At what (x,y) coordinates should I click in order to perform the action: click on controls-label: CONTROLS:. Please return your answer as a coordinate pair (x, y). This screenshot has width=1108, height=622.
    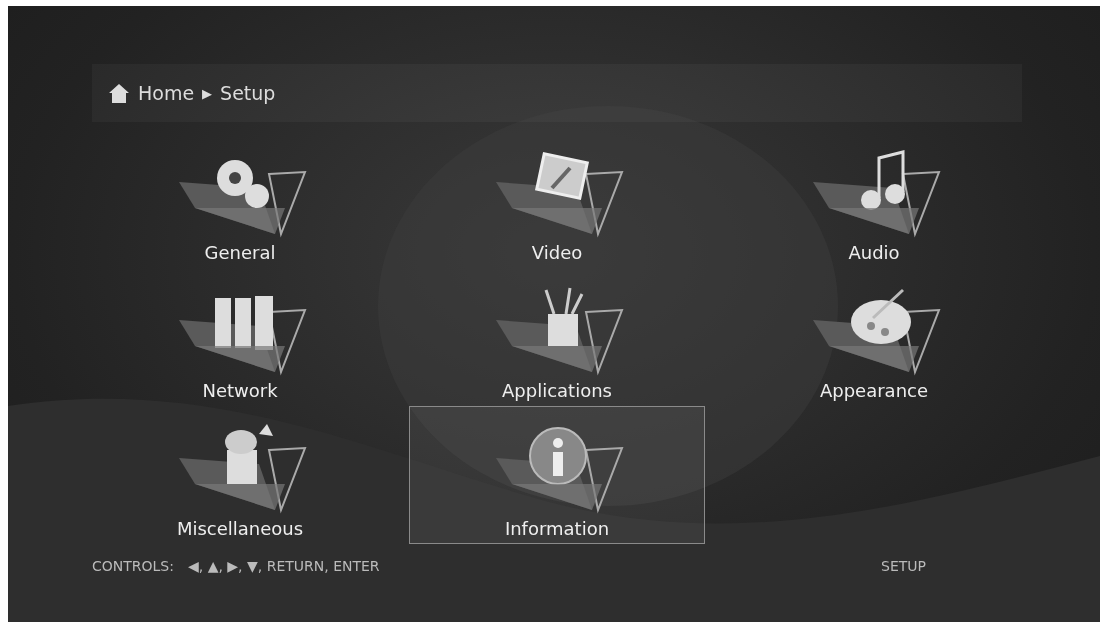
    Looking at the image, I should click on (133, 566).